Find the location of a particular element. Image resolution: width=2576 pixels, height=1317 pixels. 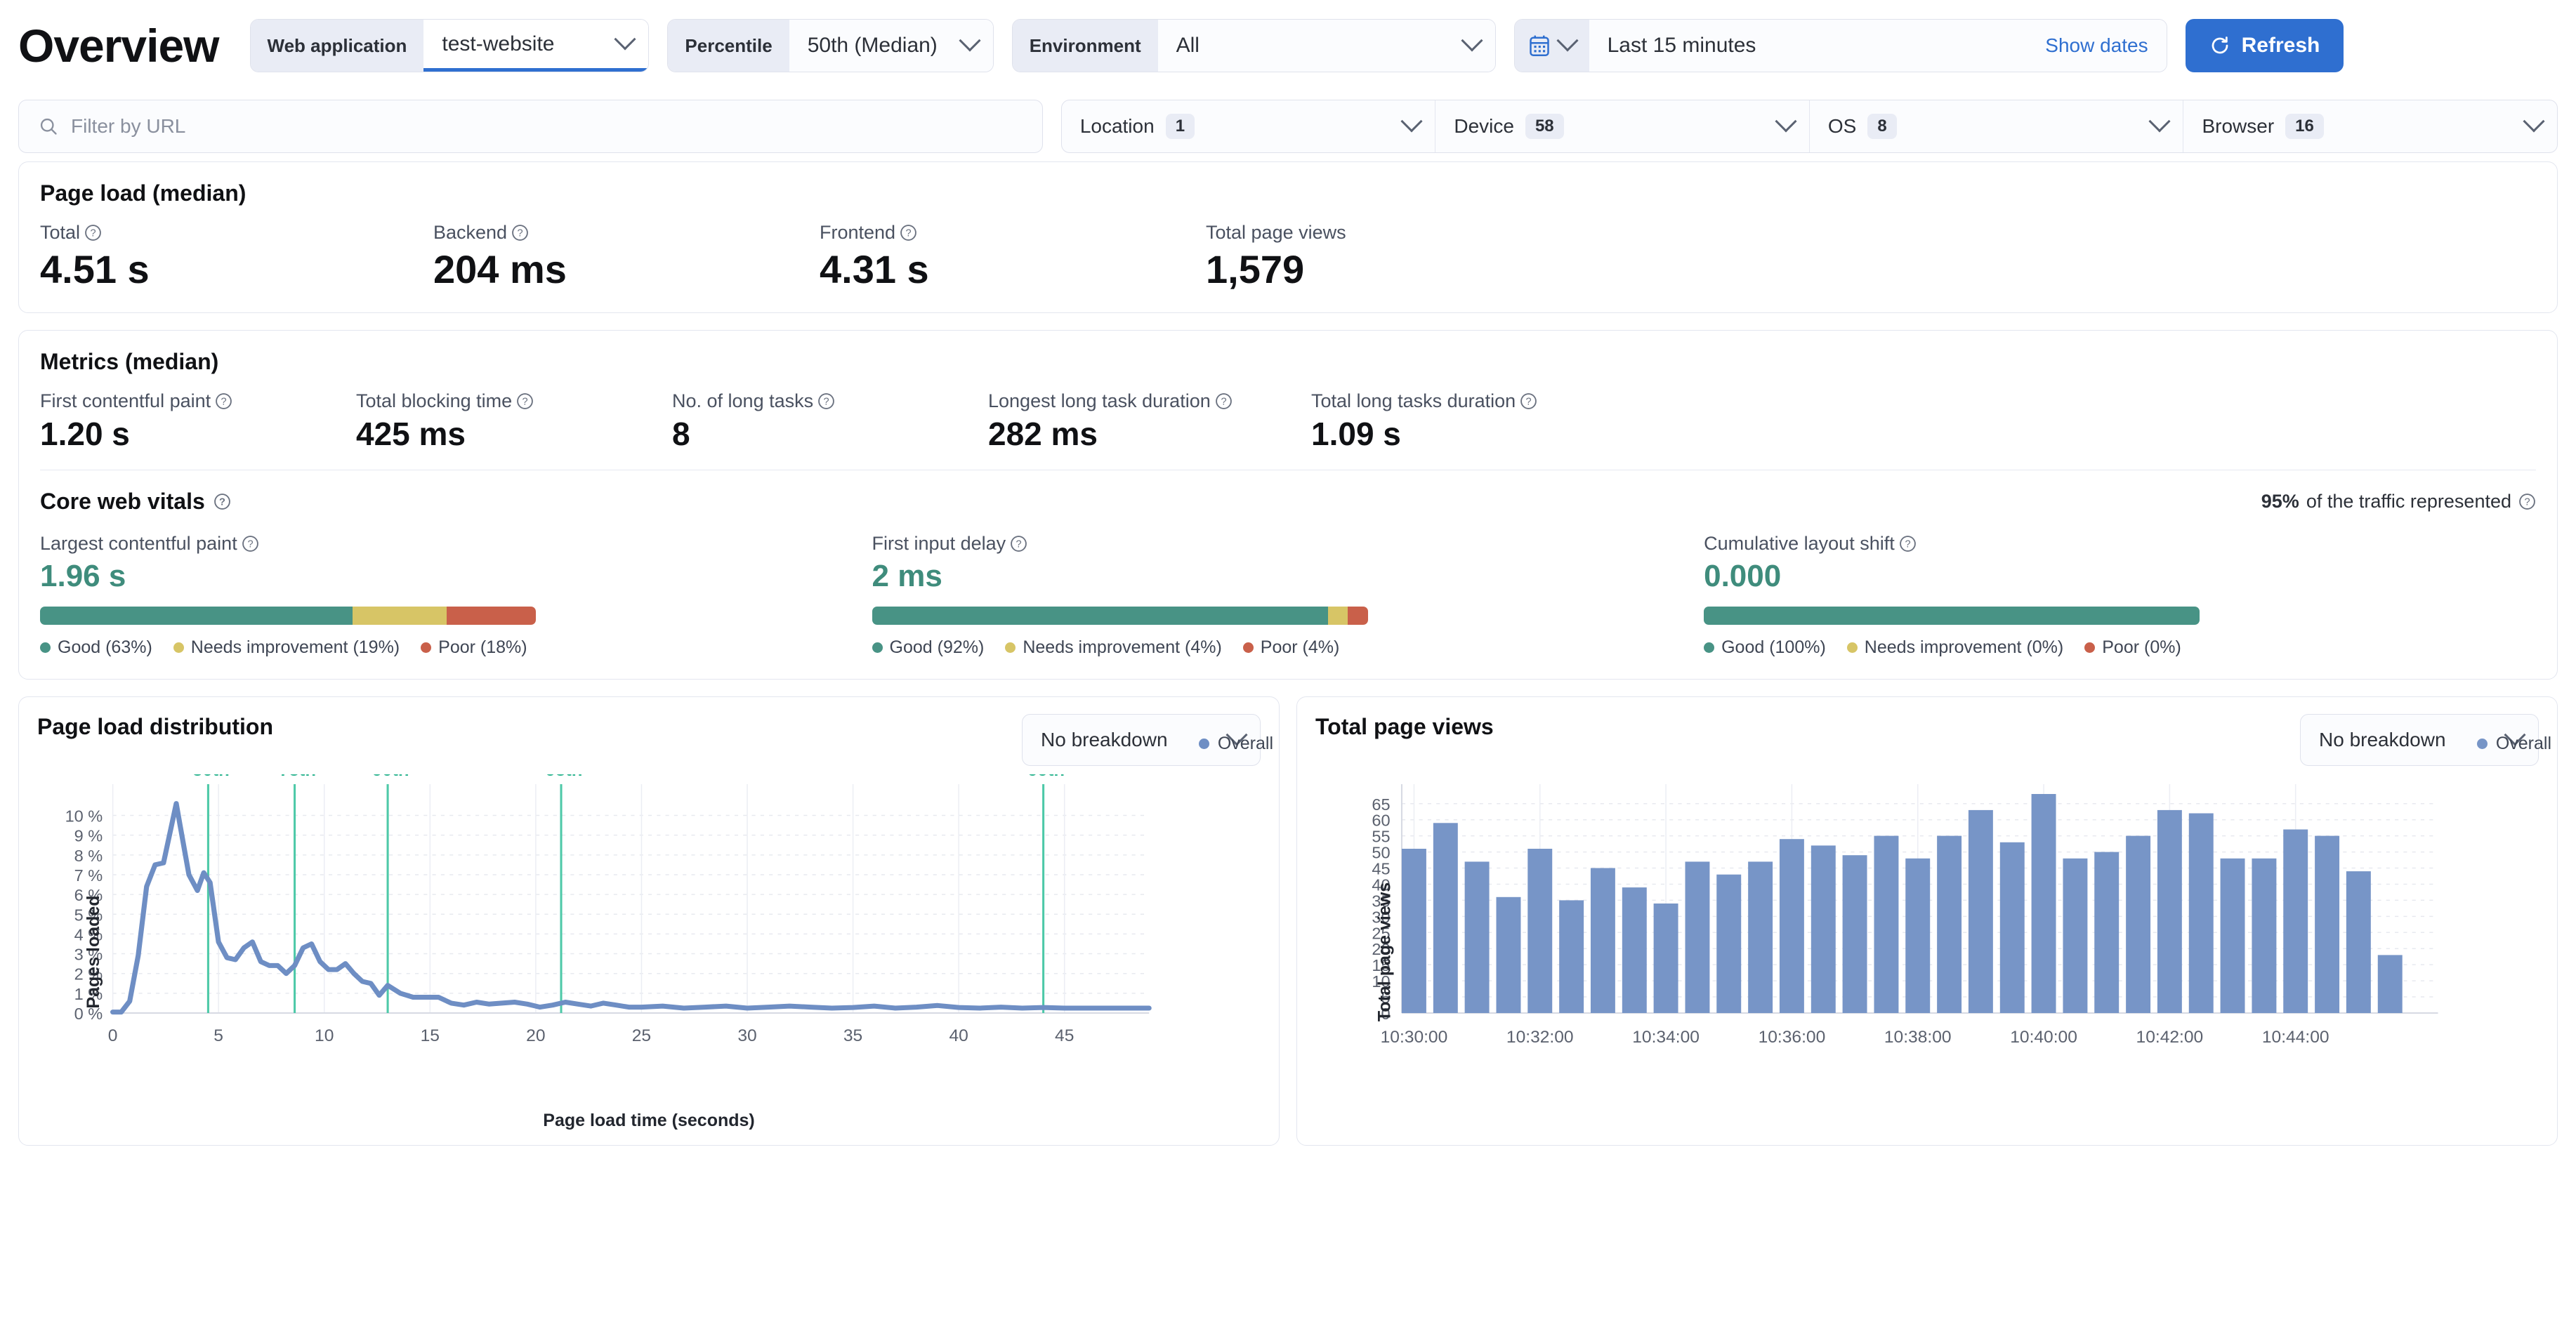

percentile-label: Percentile is located at coordinates (729, 46).